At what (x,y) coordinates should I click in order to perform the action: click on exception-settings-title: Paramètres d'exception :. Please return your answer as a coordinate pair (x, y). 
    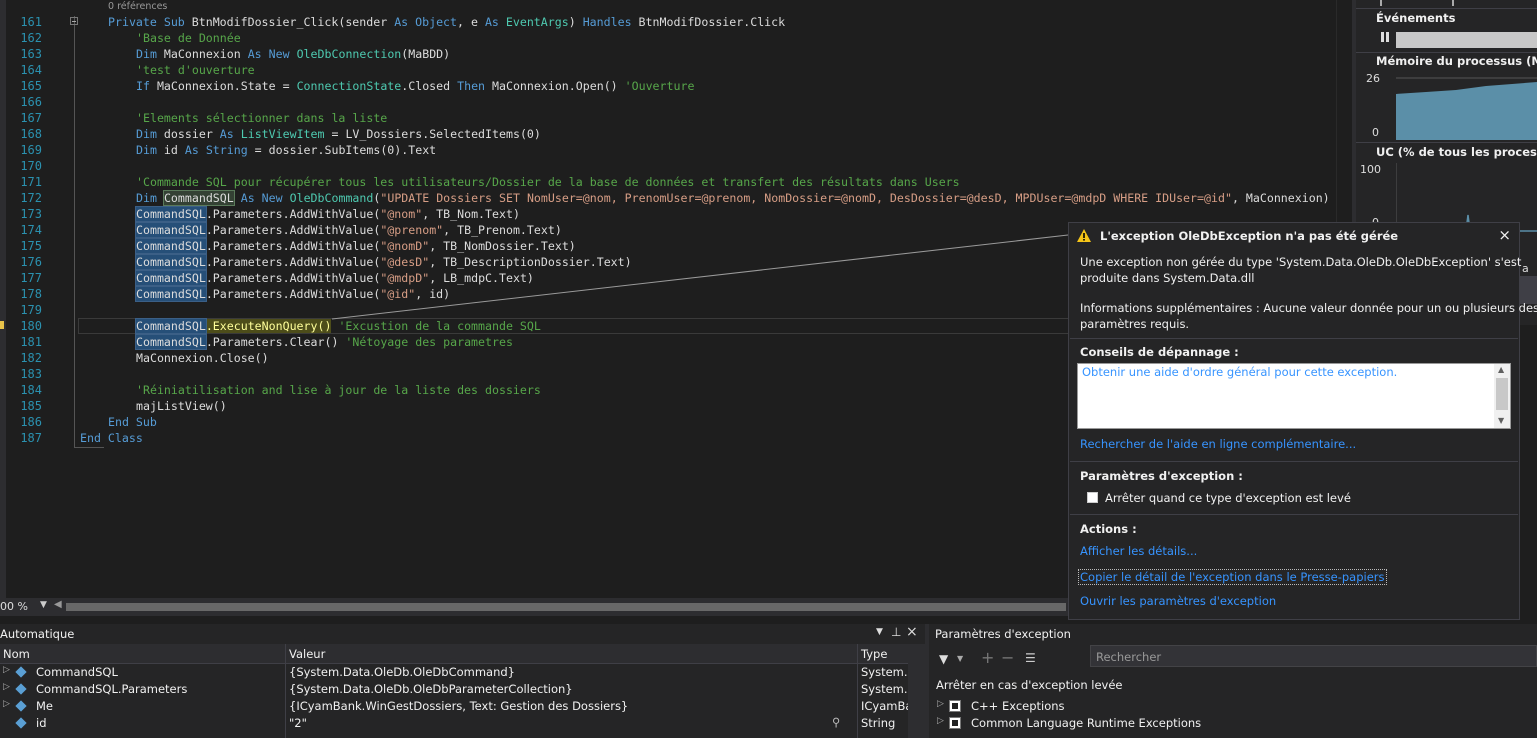
    Looking at the image, I should click on (1161, 476).